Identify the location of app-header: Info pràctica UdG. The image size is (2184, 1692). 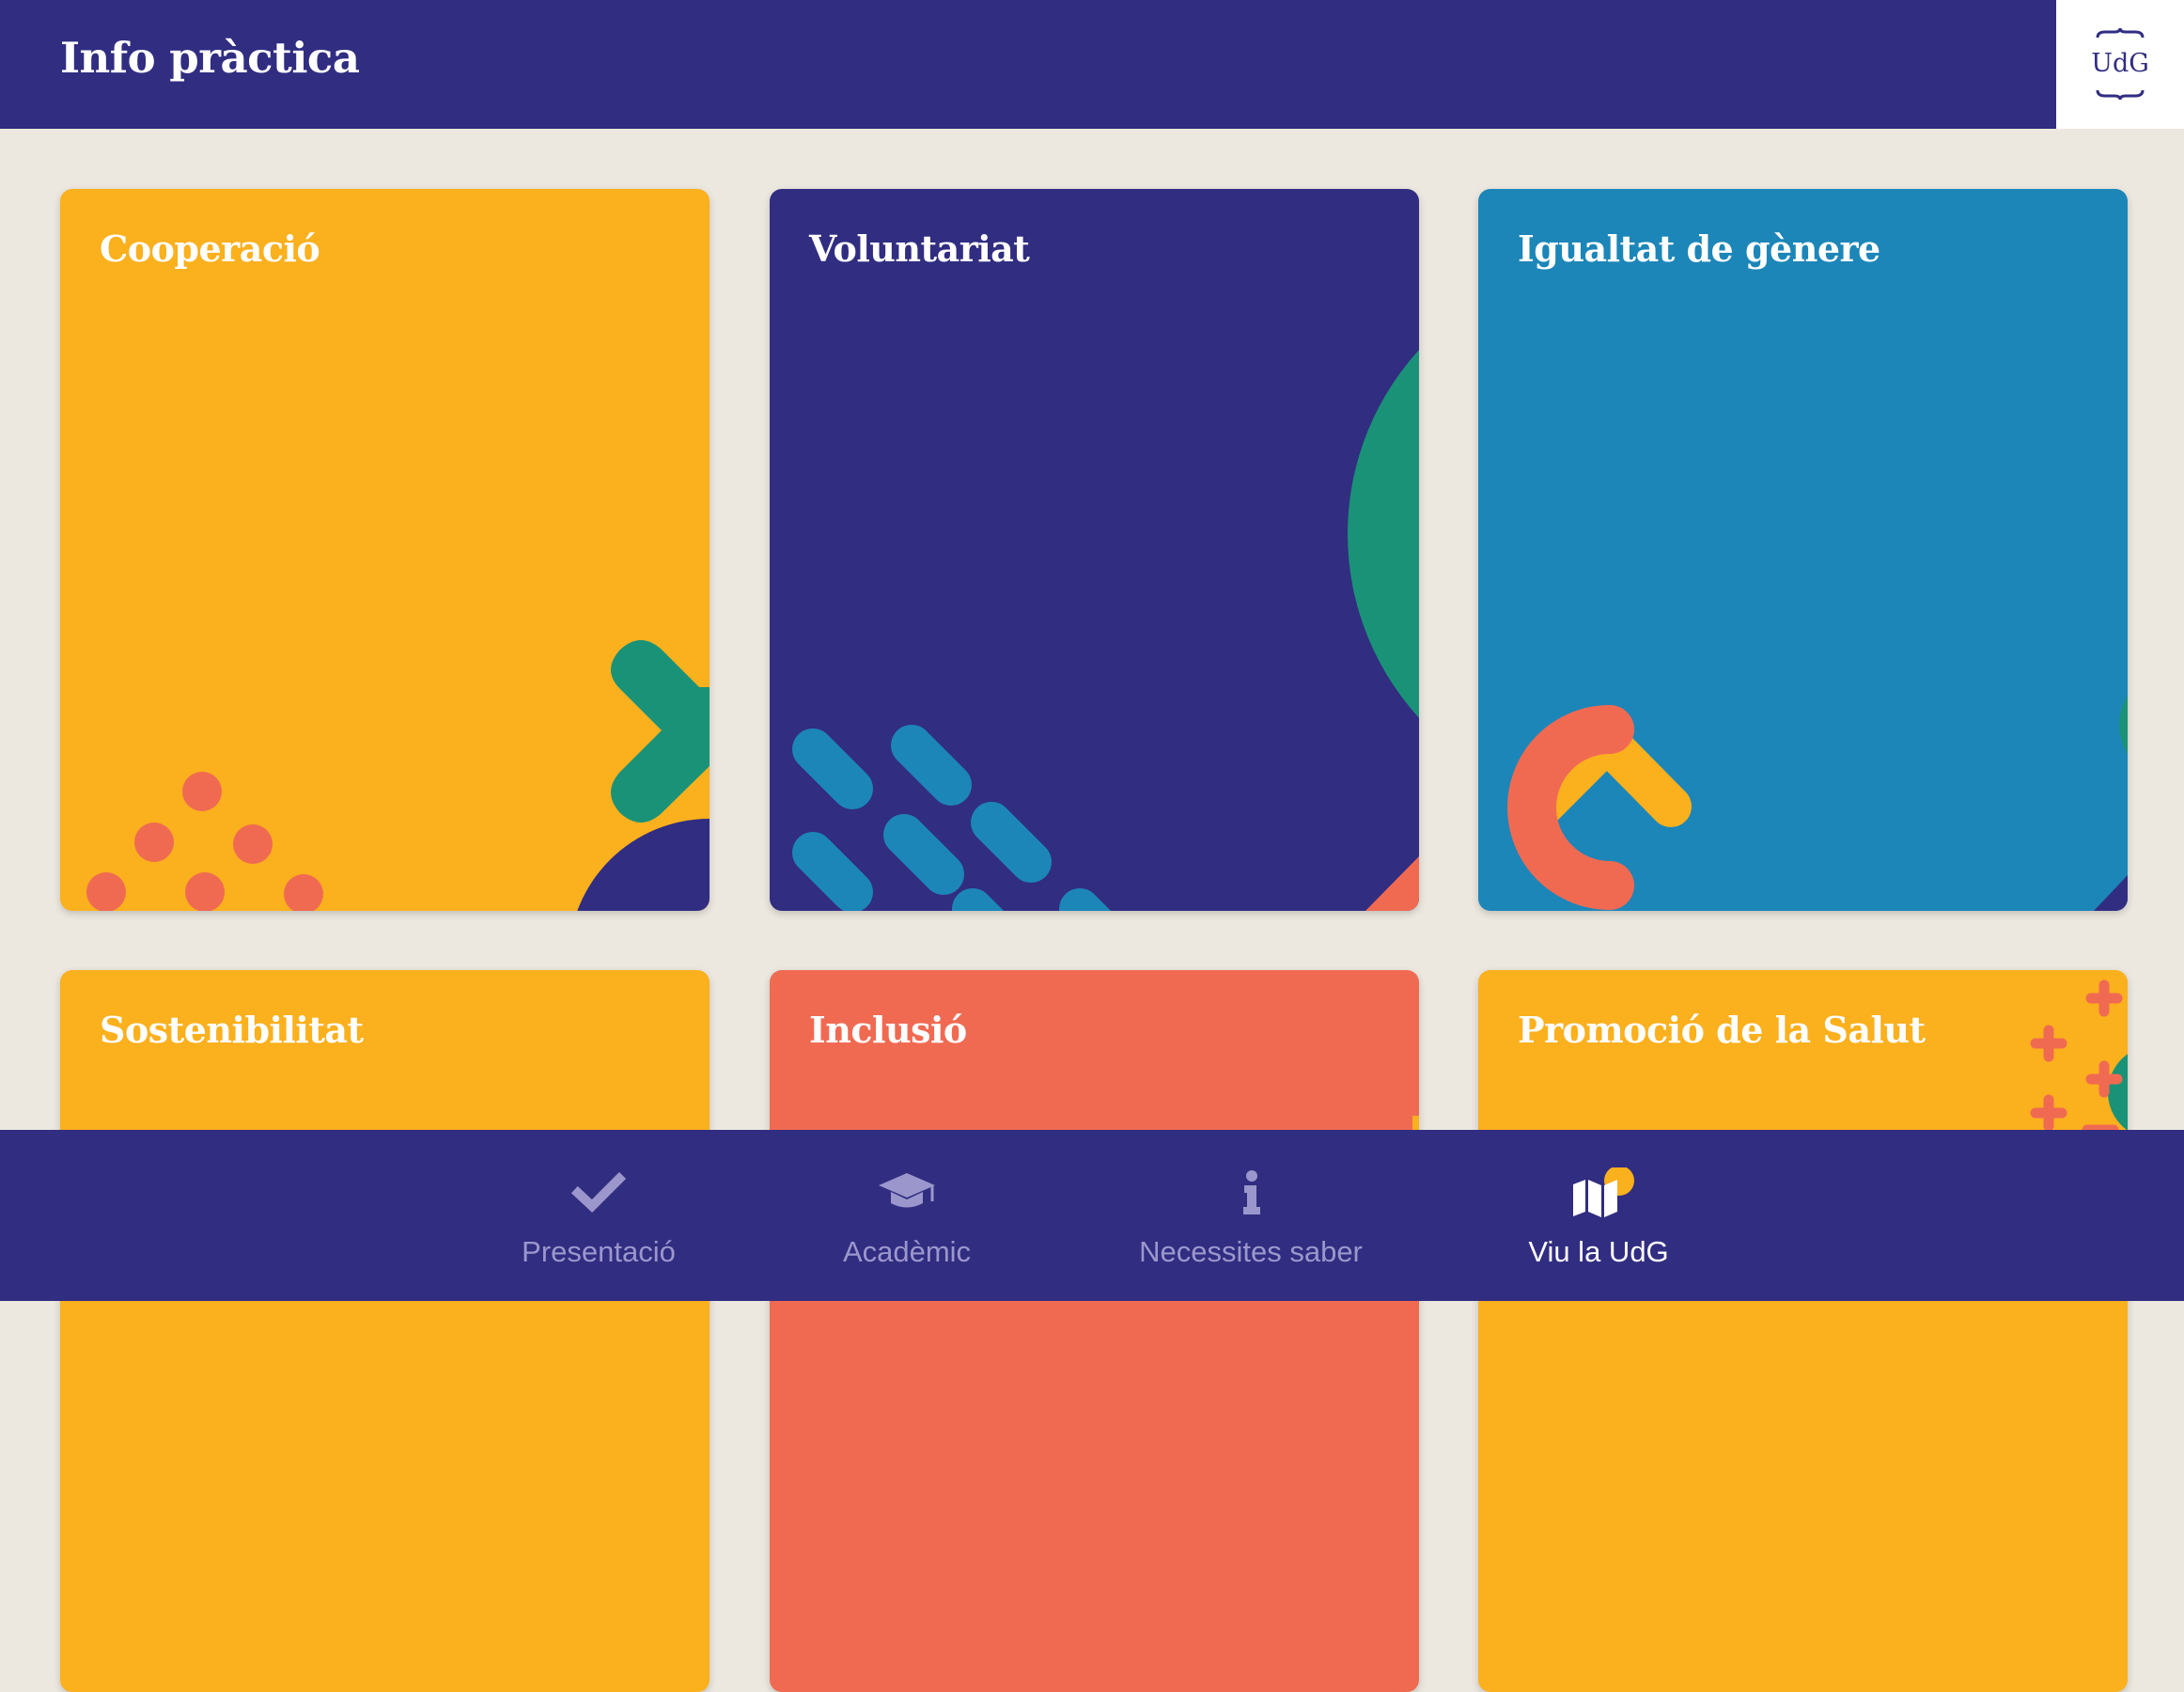
(1092, 64).